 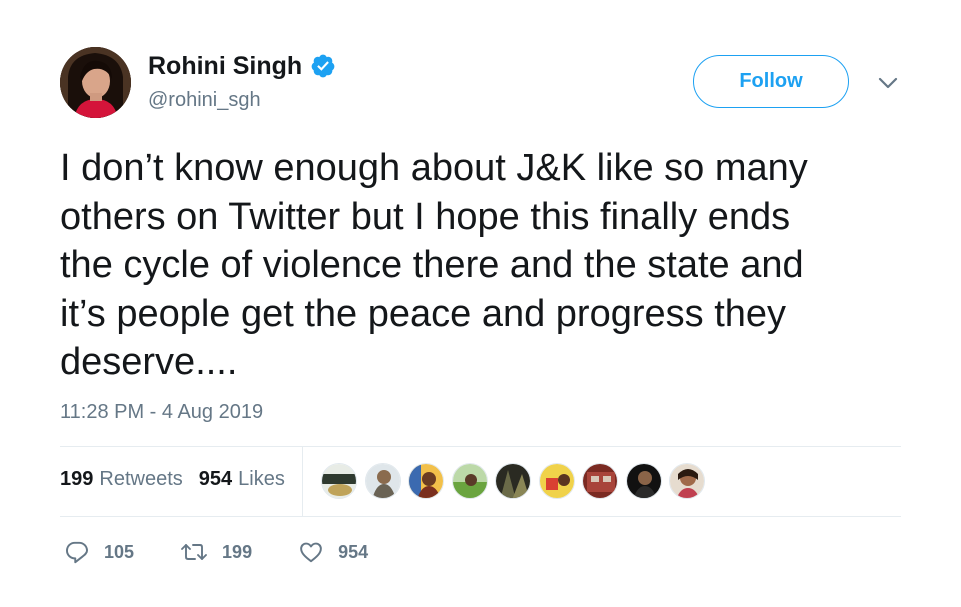 I want to click on chevron-down-icon, so click(x=888, y=83).